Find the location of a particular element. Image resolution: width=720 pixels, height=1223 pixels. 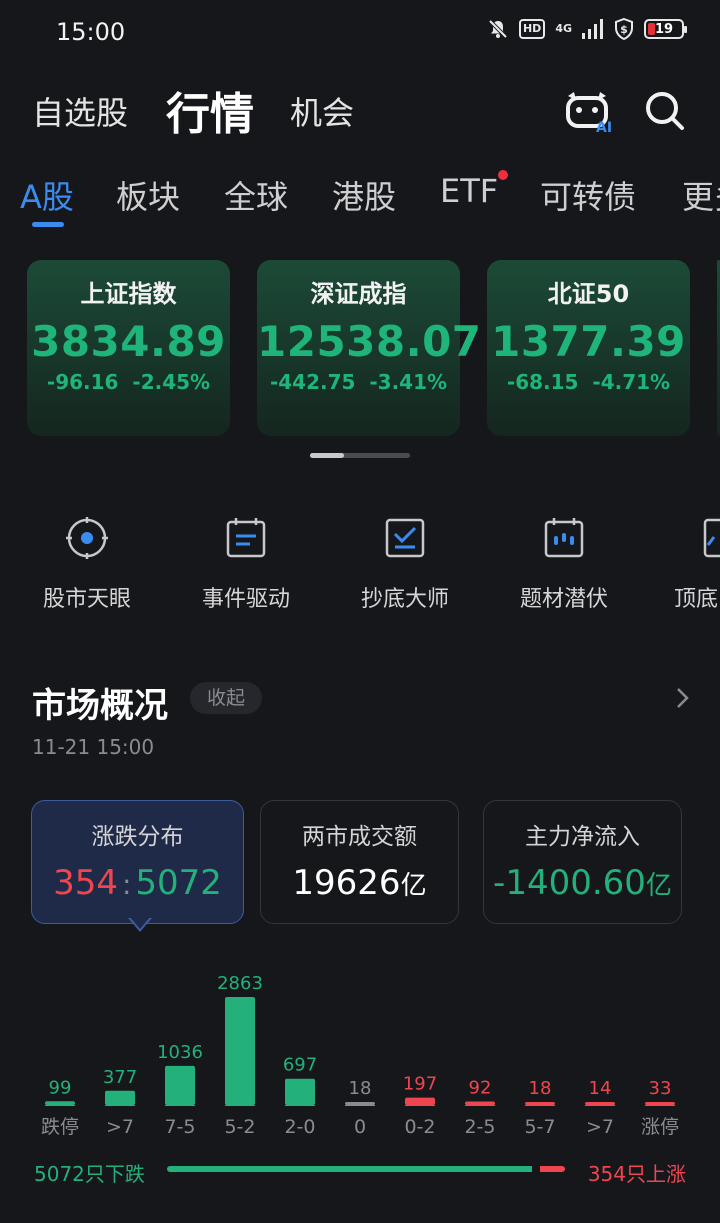

stat-label: 涨跌分布 is located at coordinates (137, 837).